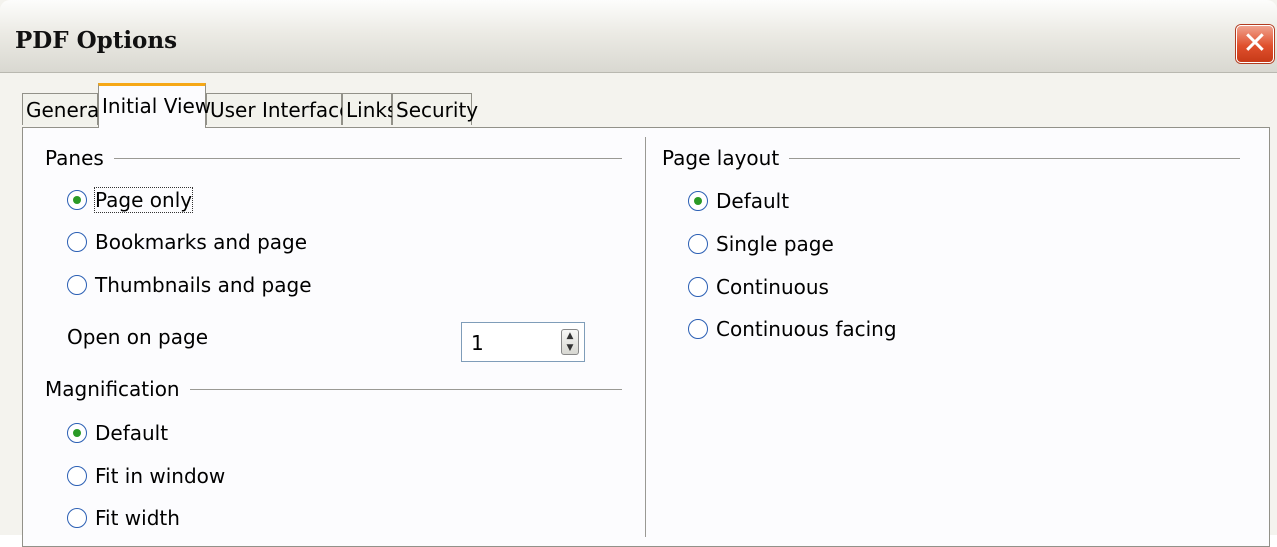 The height and width of the screenshot is (547, 1277). What do you see at coordinates (96, 40) in the screenshot?
I see `window-title: PDF Options` at bounding box center [96, 40].